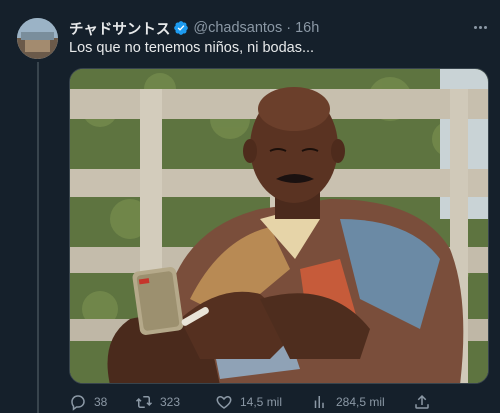 This screenshot has width=500, height=413. I want to click on retweet-count: 323, so click(170, 402).